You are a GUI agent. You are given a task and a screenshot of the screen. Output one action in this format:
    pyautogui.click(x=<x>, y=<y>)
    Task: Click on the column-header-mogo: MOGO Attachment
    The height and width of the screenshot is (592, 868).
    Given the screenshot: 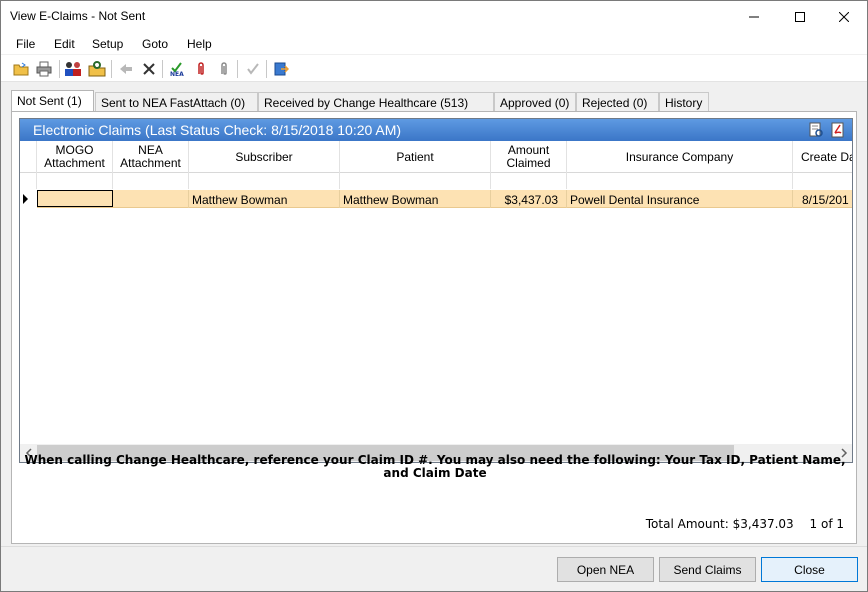 What is the action you would take?
    pyautogui.click(x=75, y=157)
    